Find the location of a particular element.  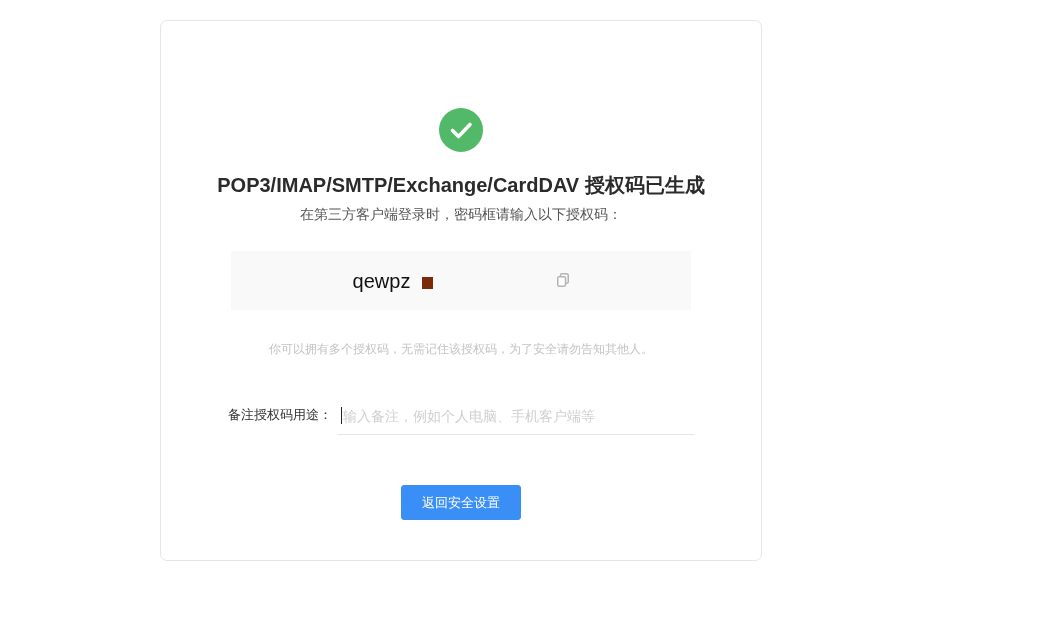

copy-icon is located at coordinates (563, 279).